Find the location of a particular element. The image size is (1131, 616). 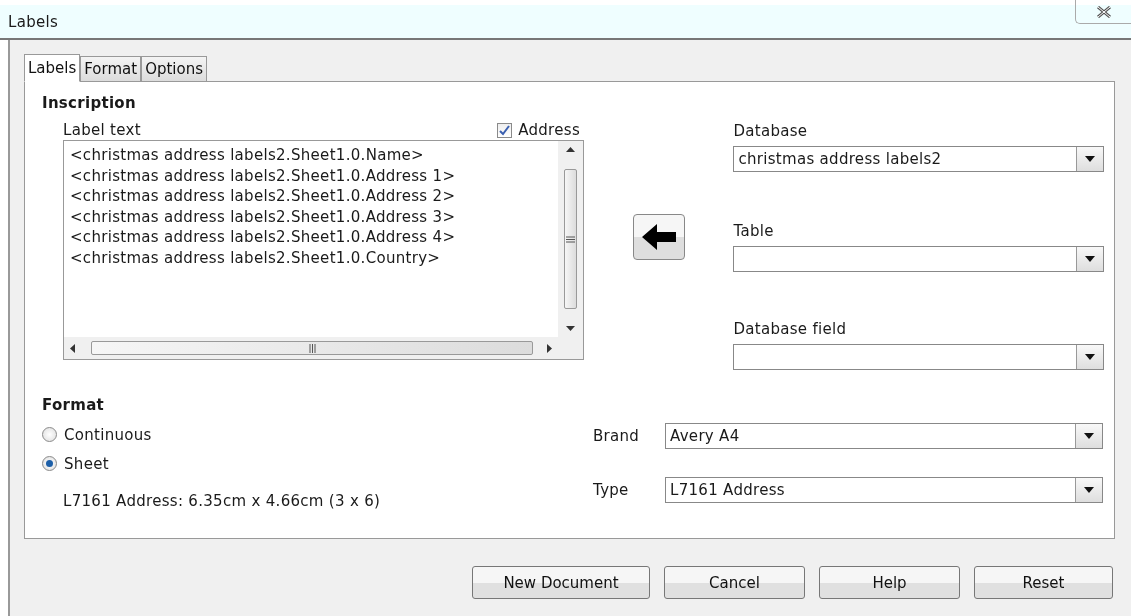

label-line: <christmas address labels2.Sheet1.0.Address 4> is located at coordinates (263, 237).